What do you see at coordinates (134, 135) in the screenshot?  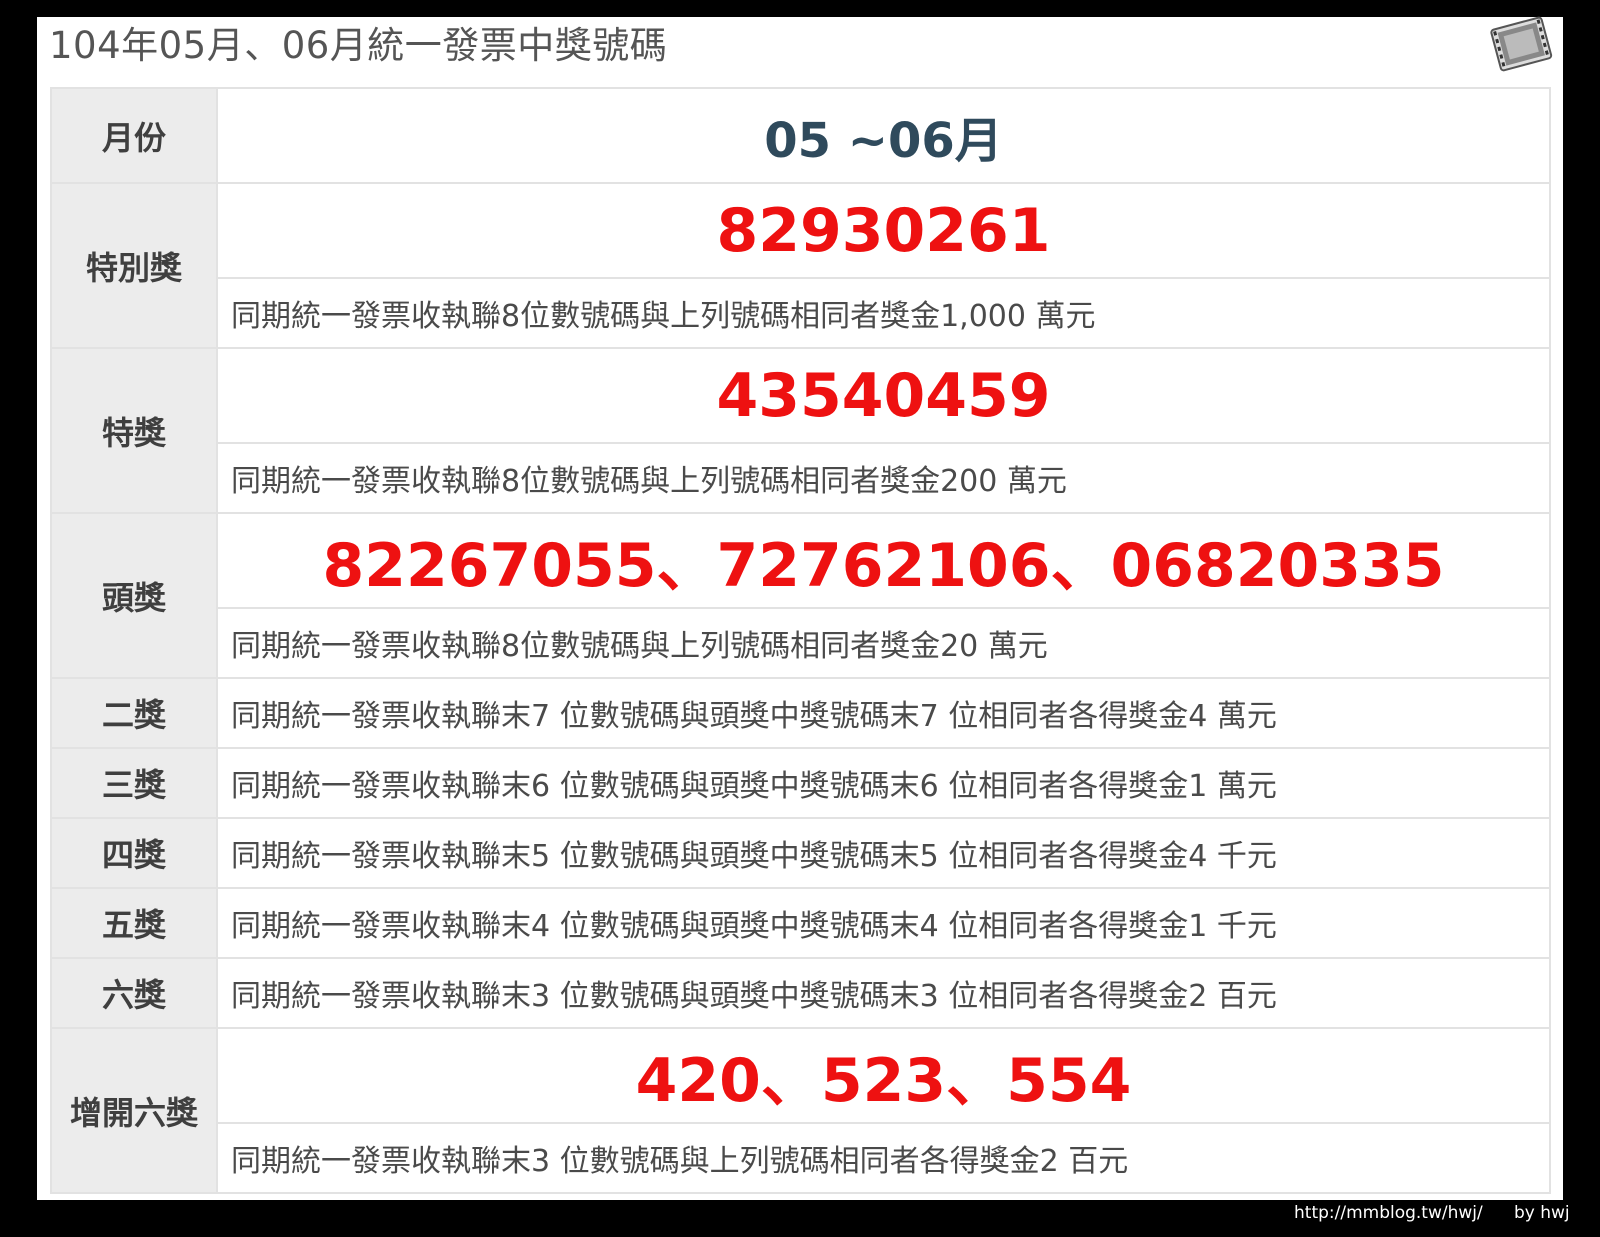 I see `row-label-month: 月份` at bounding box center [134, 135].